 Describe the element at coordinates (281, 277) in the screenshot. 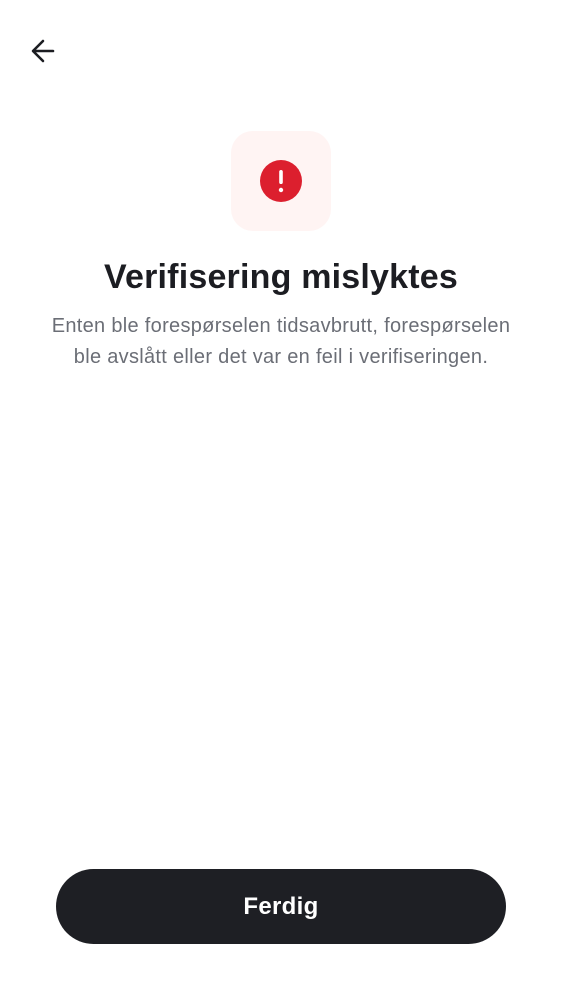

I see `page-title: Verifisering mislyktes` at that location.